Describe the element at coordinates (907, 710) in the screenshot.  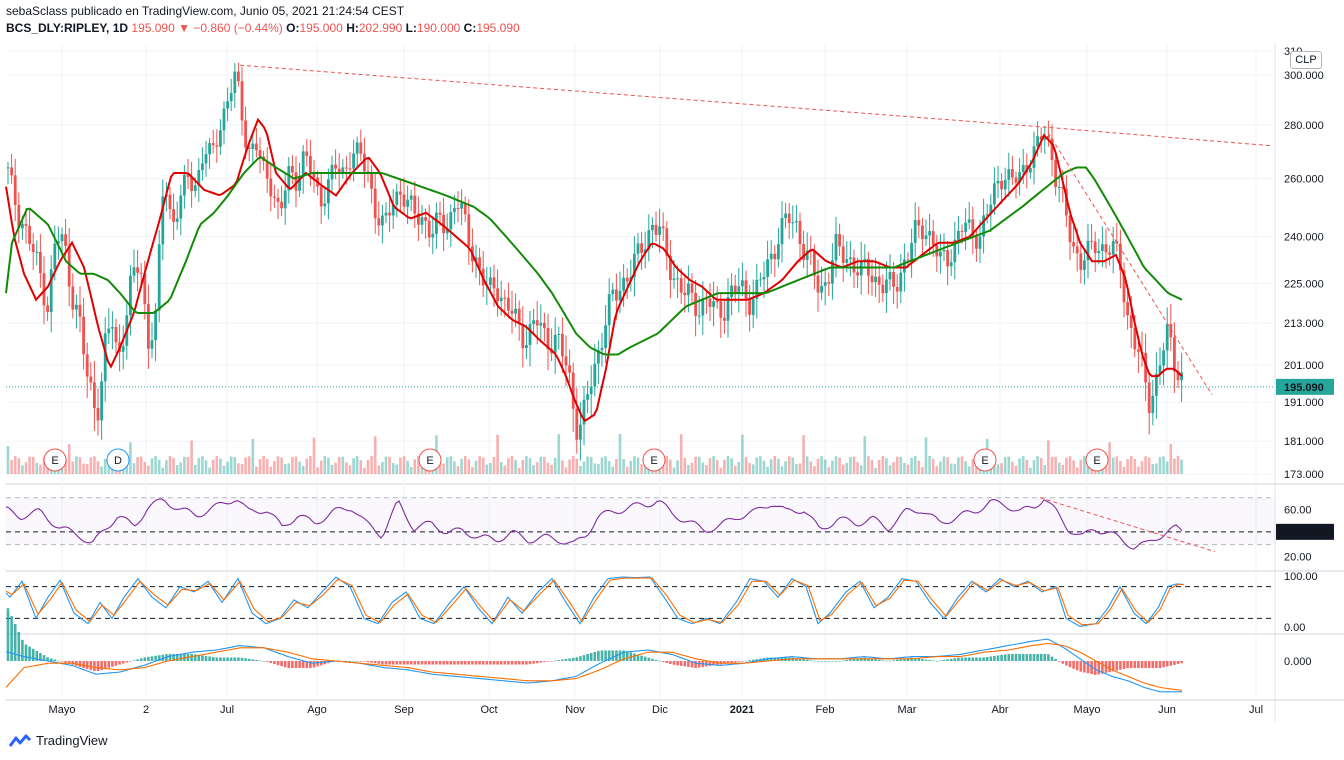
I see `time-tick-label: Mar` at that location.